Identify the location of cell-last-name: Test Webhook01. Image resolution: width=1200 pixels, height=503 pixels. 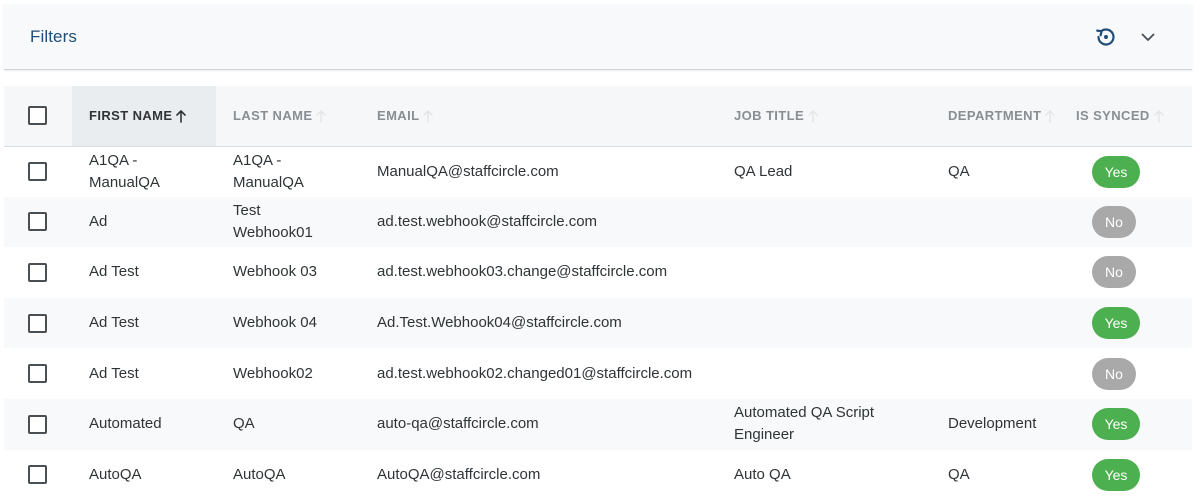
(288, 222).